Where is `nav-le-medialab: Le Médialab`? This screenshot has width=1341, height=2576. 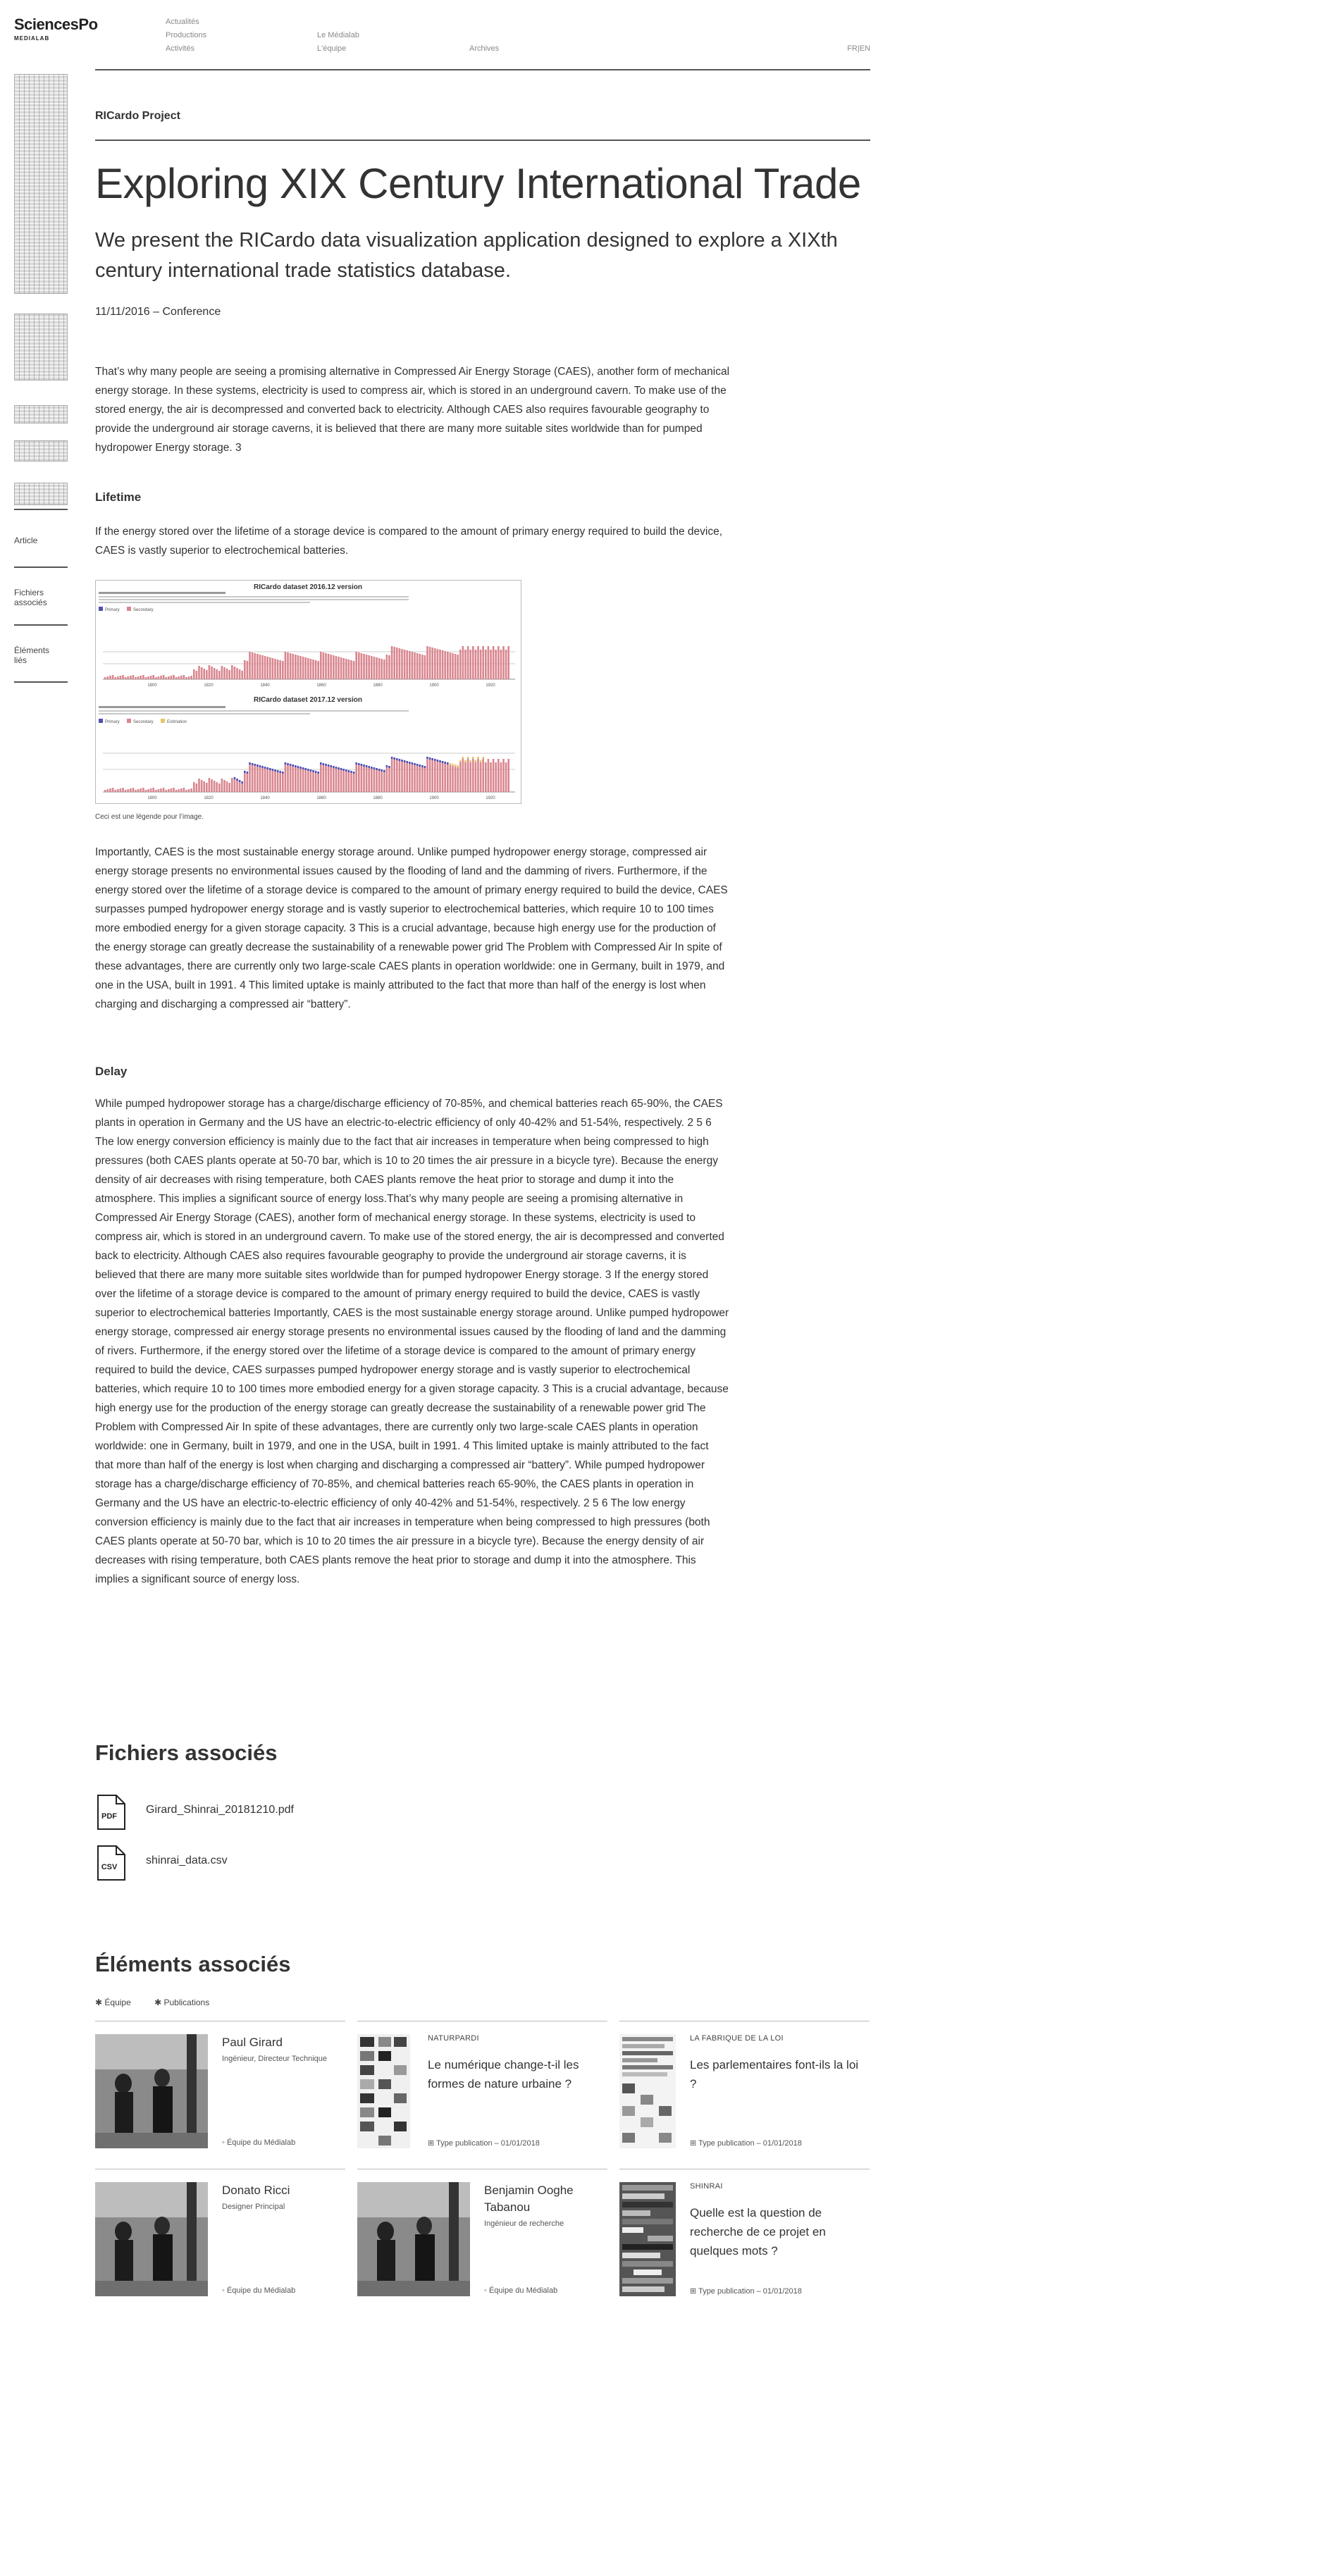
nav-le-medialab: Le Médialab is located at coordinates (338, 35).